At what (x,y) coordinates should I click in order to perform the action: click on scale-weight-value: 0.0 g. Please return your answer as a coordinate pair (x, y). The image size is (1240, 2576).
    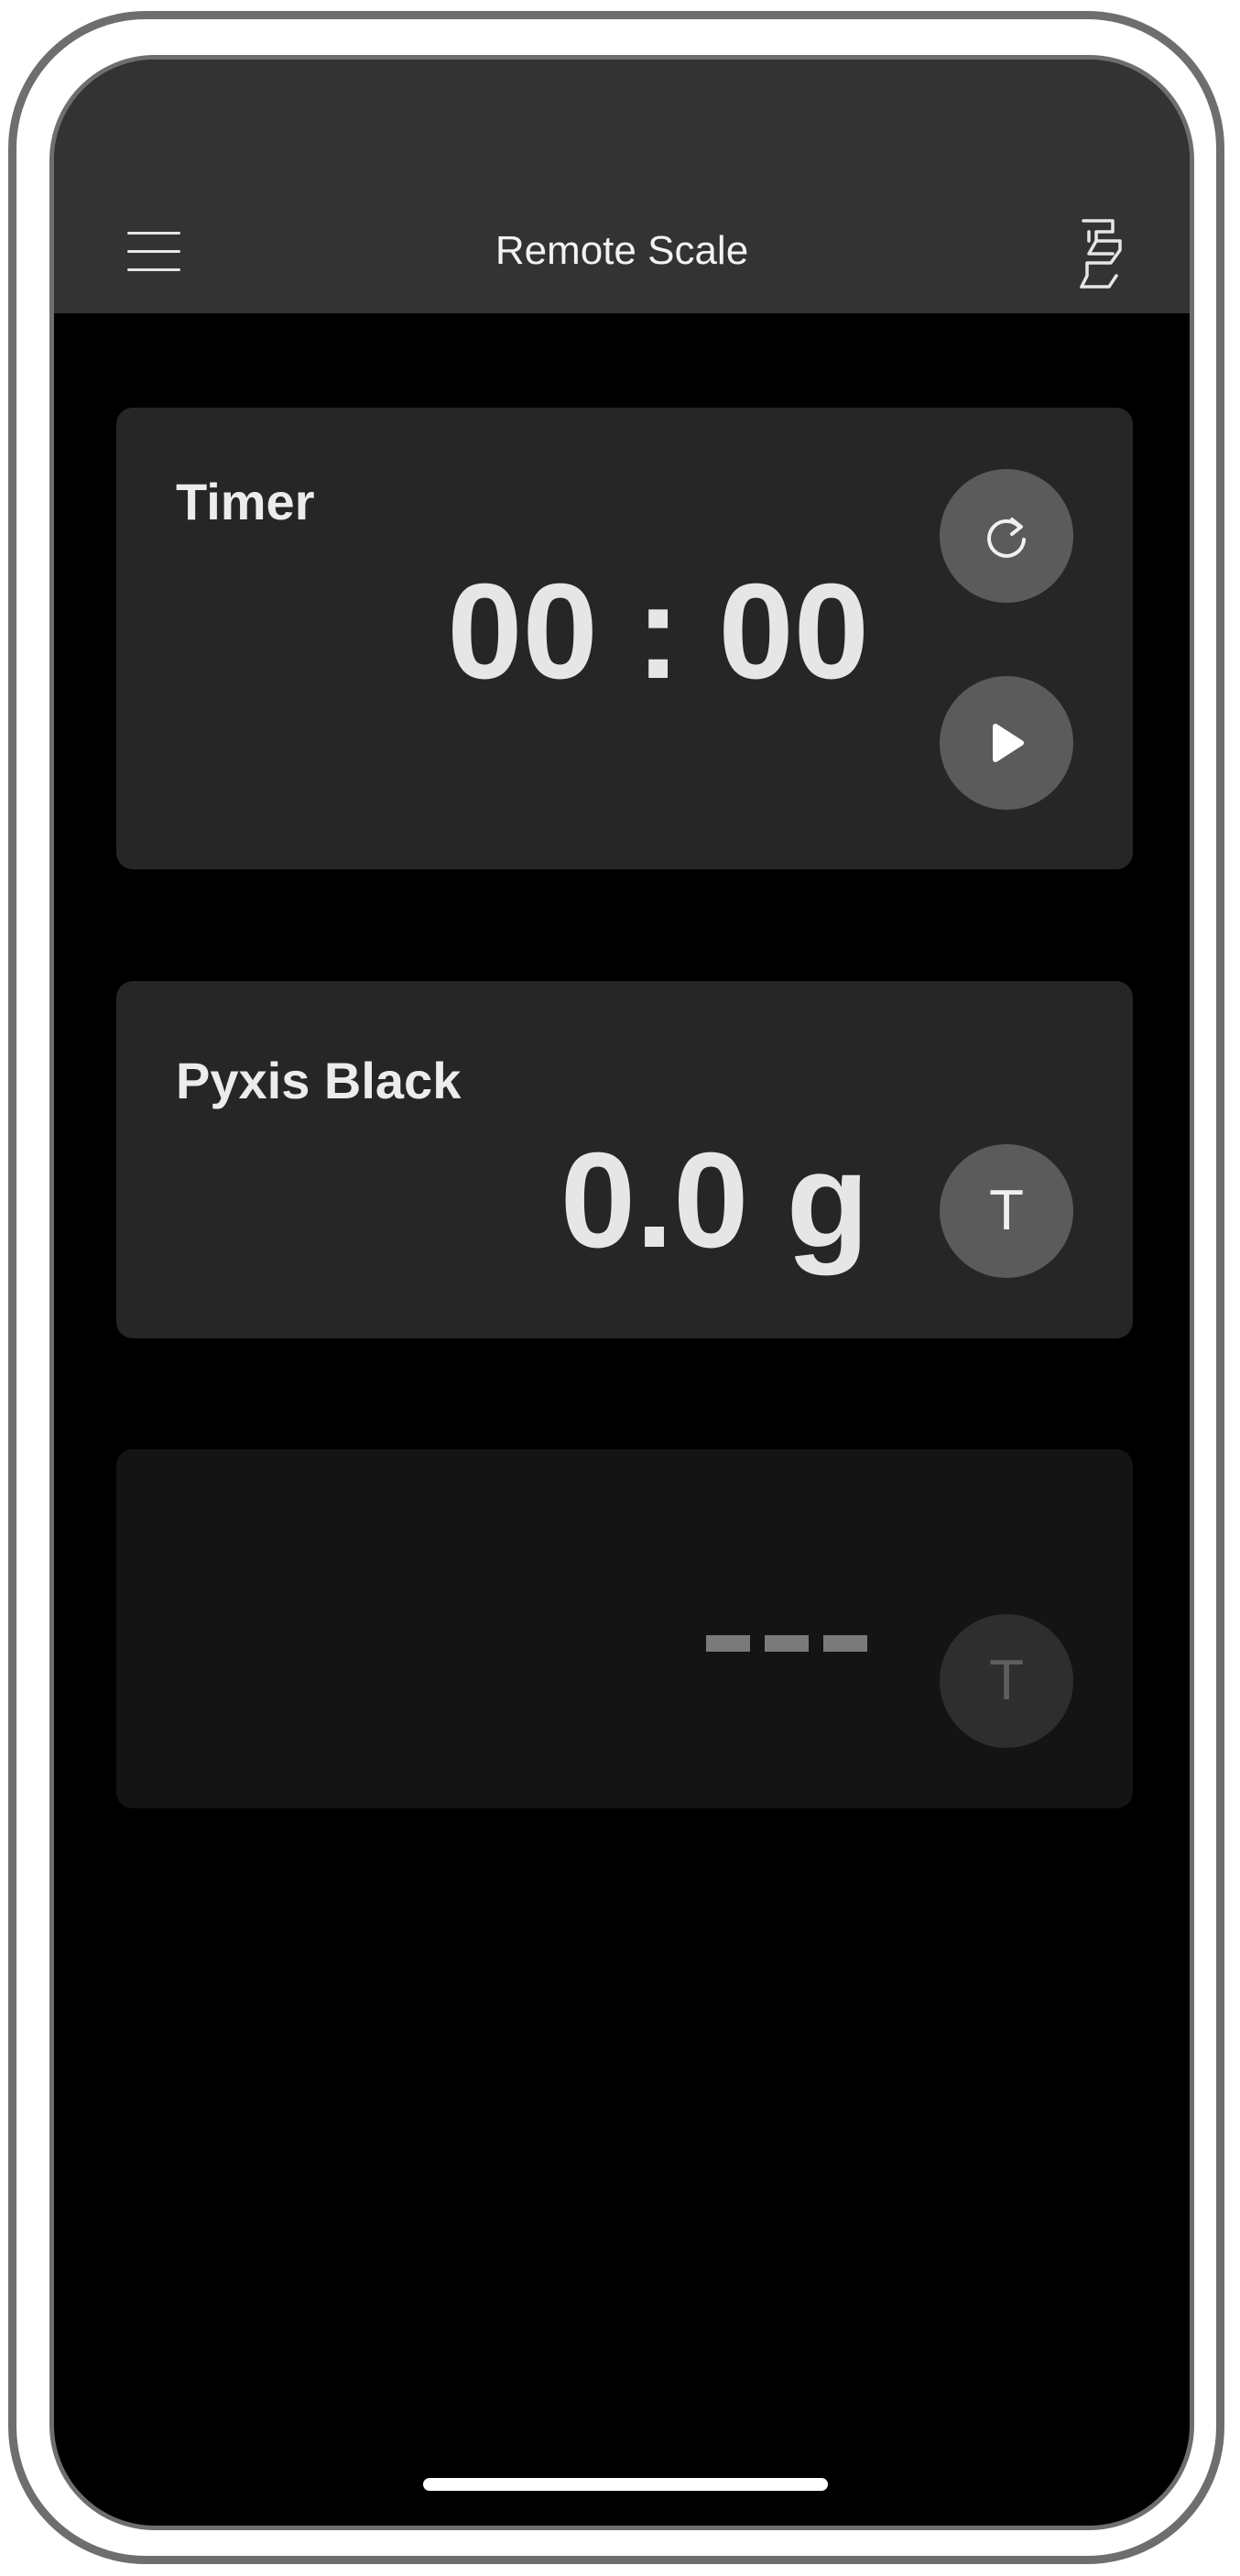
    Looking at the image, I should click on (714, 1201).